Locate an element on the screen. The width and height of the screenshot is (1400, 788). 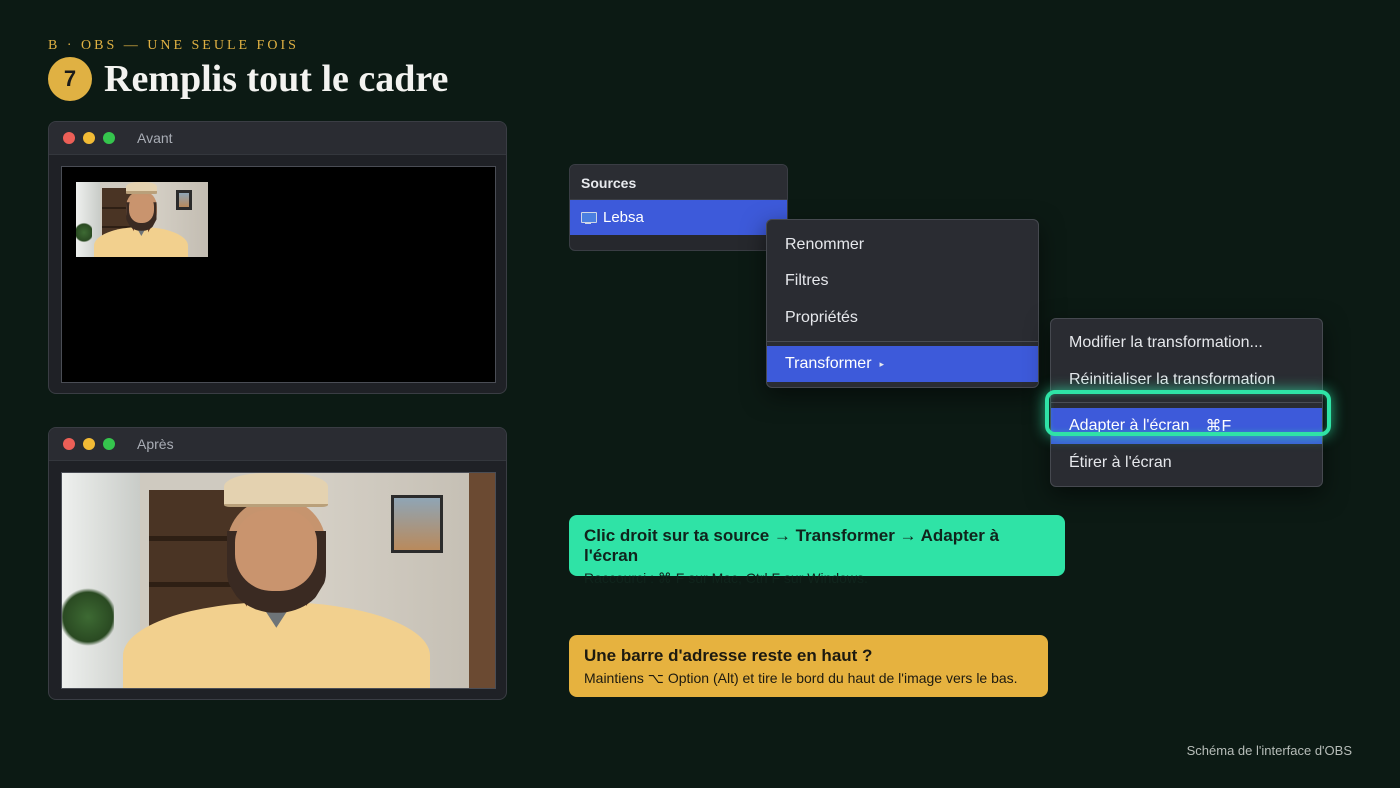
submenu-arrow-icon: ▸ is located at coordinates (882, 363).